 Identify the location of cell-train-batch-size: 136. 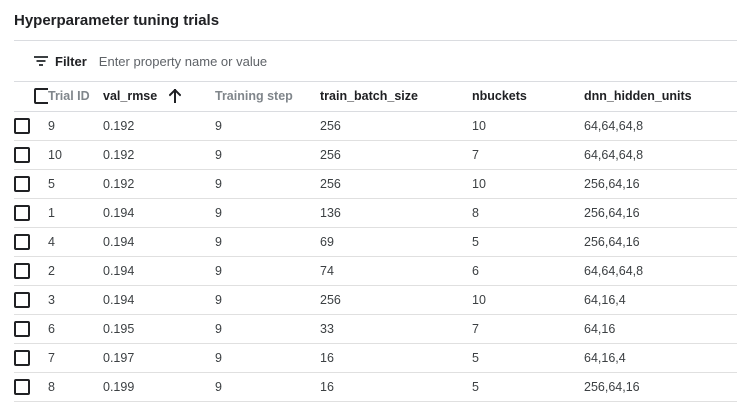
(396, 213).